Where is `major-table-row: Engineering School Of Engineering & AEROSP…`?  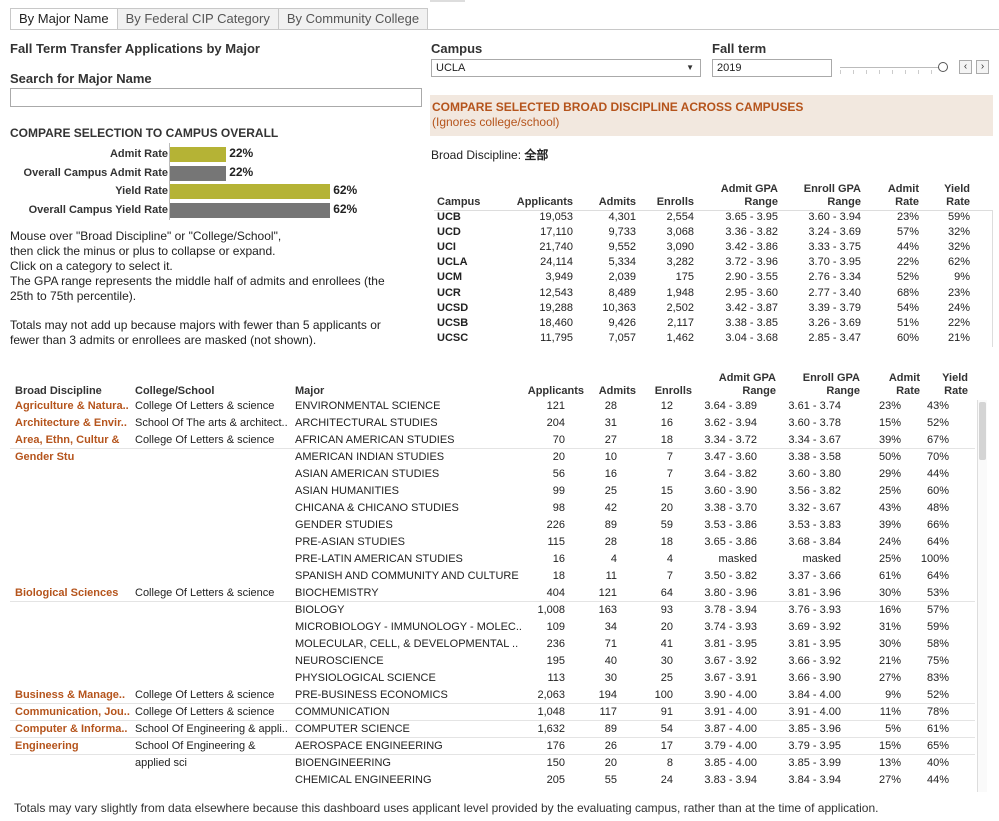 major-table-row: Engineering School Of Engineering & AEROSP… is located at coordinates (490, 746).